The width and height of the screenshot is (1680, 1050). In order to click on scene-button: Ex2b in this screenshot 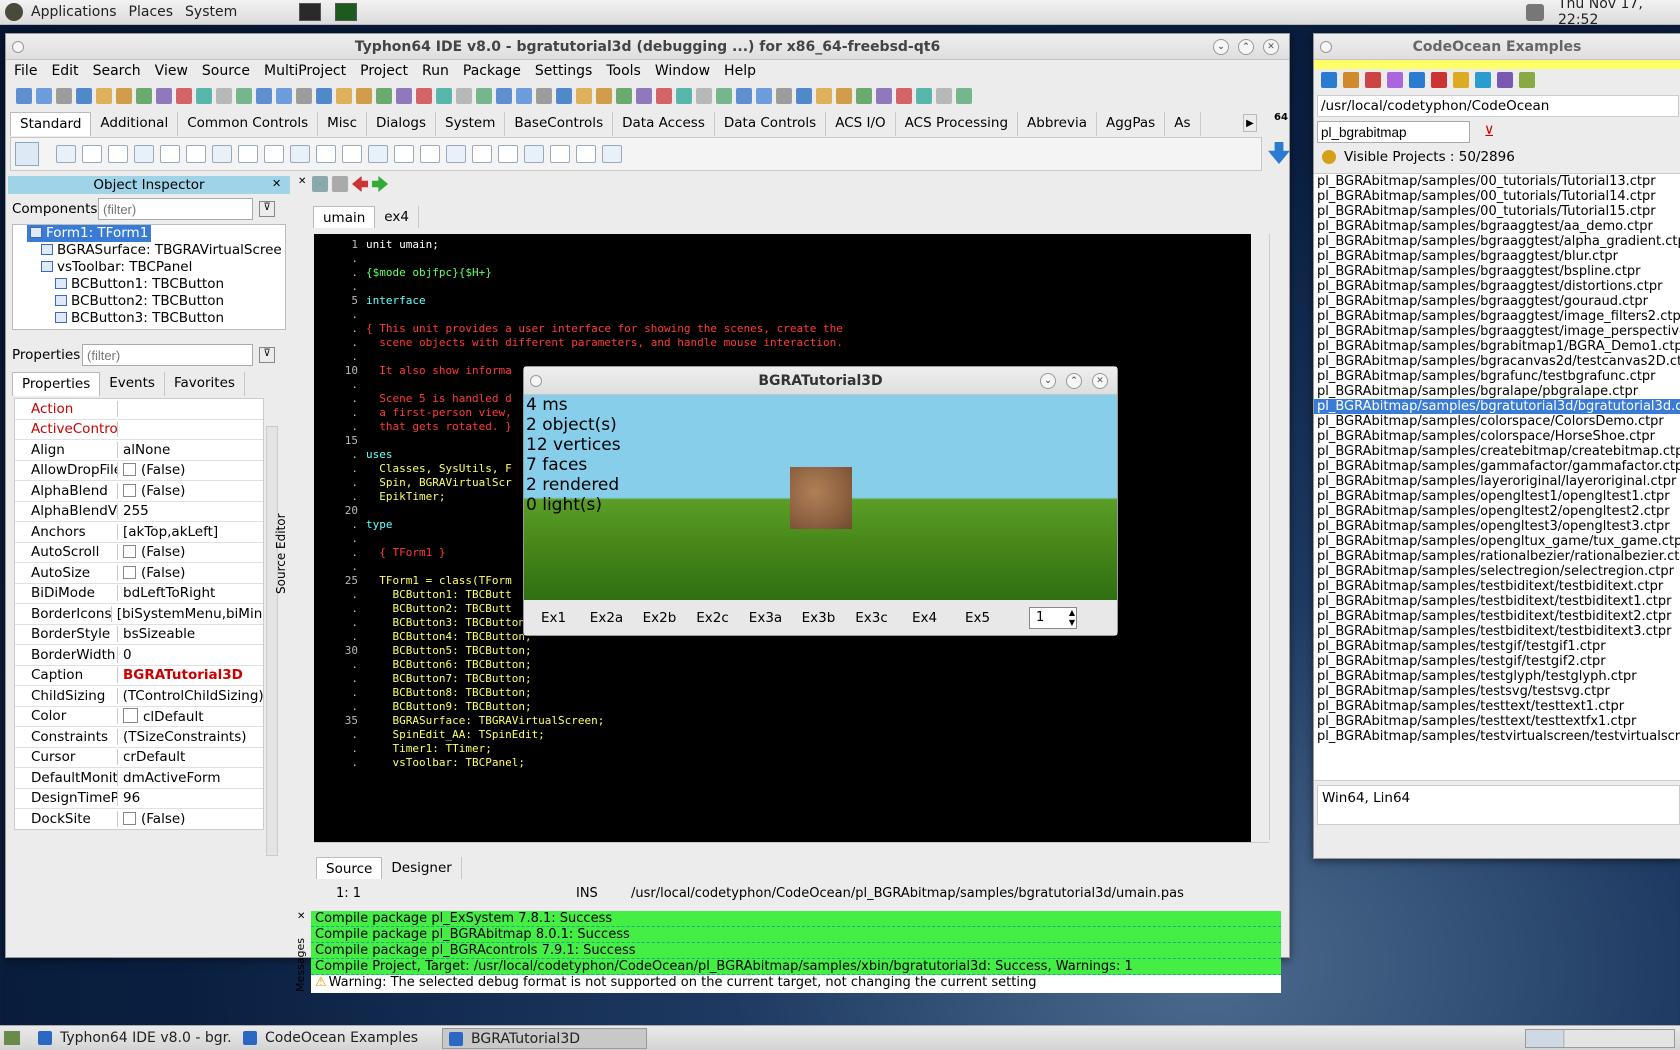, I will do `click(659, 618)`.